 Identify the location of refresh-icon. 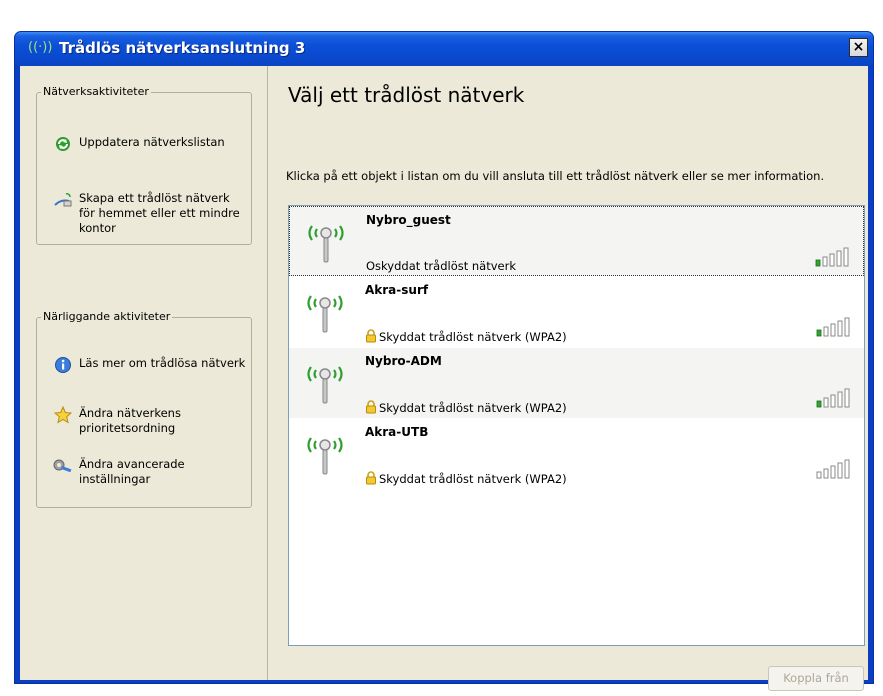
(63, 145).